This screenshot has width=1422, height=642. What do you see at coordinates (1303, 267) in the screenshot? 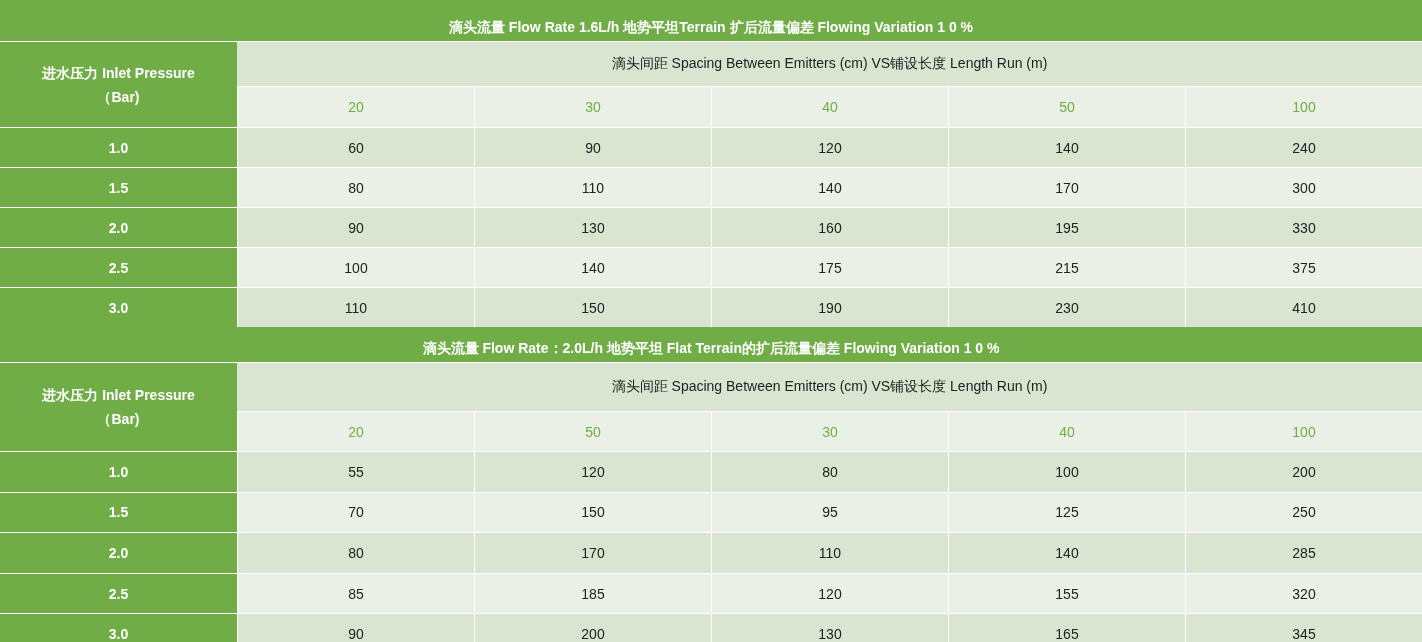
I see `table-cell: 375` at bounding box center [1303, 267].